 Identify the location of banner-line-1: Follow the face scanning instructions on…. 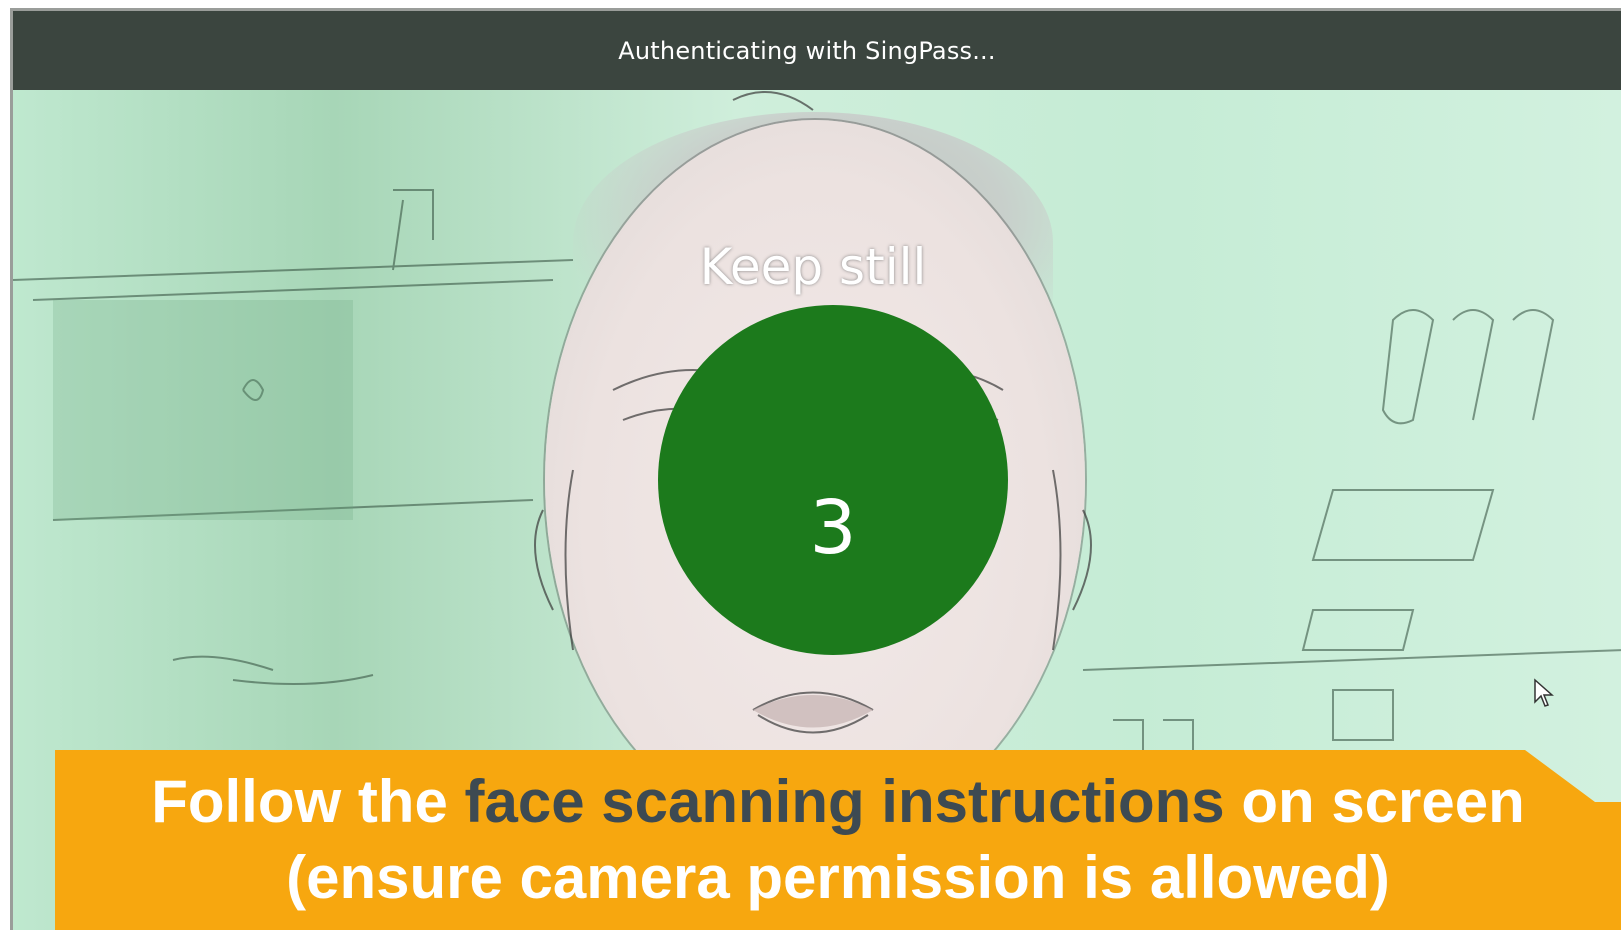
(838, 802).